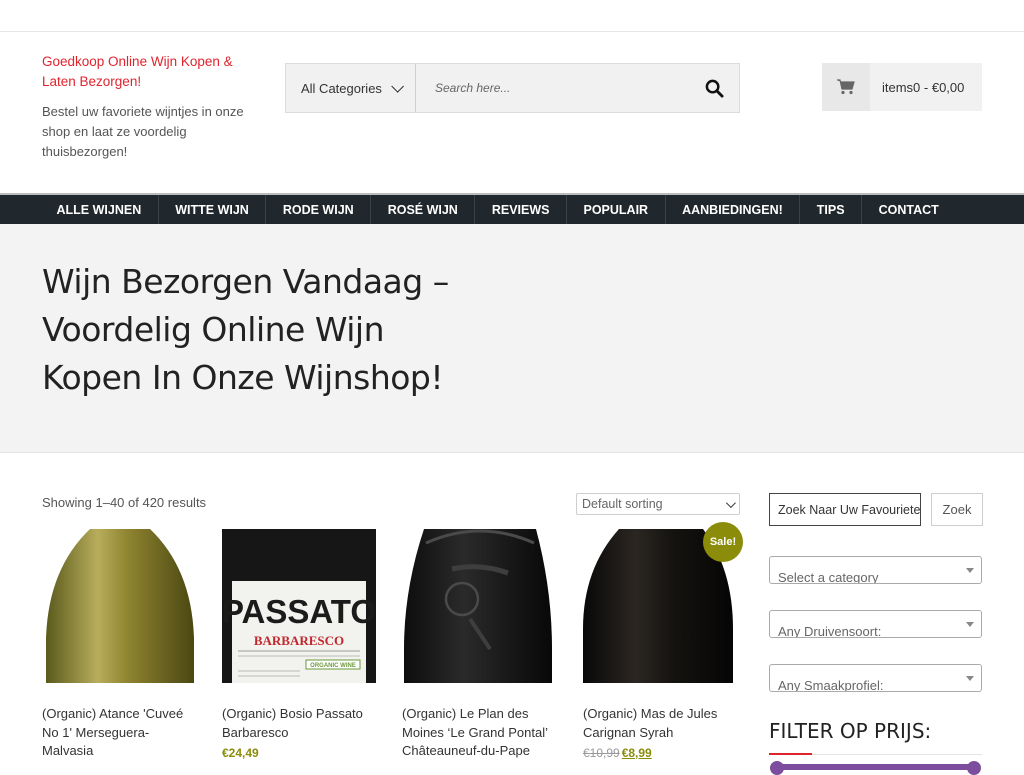 The width and height of the screenshot is (1024, 775). Describe the element at coordinates (552, 88) in the screenshot. I see `search-input` at that location.